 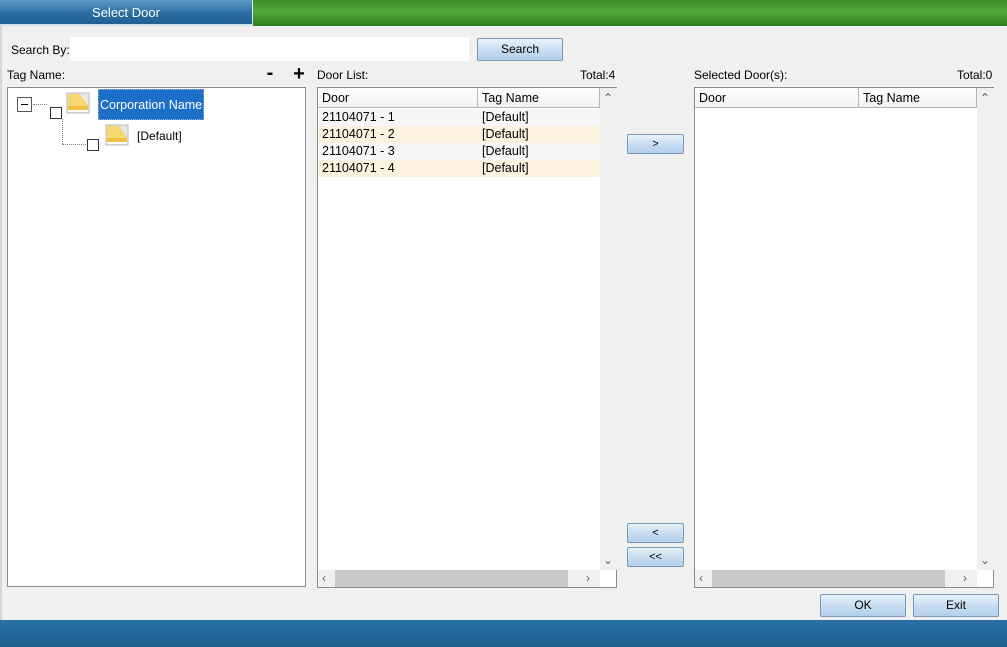 What do you see at coordinates (93, 145) in the screenshot?
I see `tree-checkbox-default` at bounding box center [93, 145].